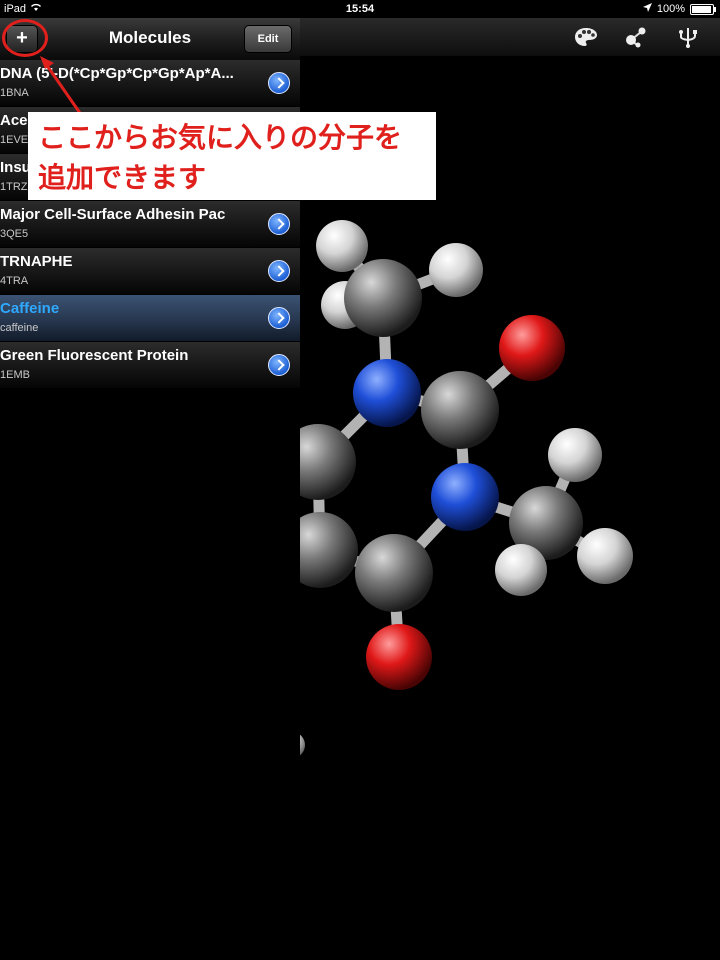 Image resolution: width=720 pixels, height=960 pixels. What do you see at coordinates (220, 137) in the screenshot?
I see `annotation-line-1: ここからお気に入りの分子を` at bounding box center [220, 137].